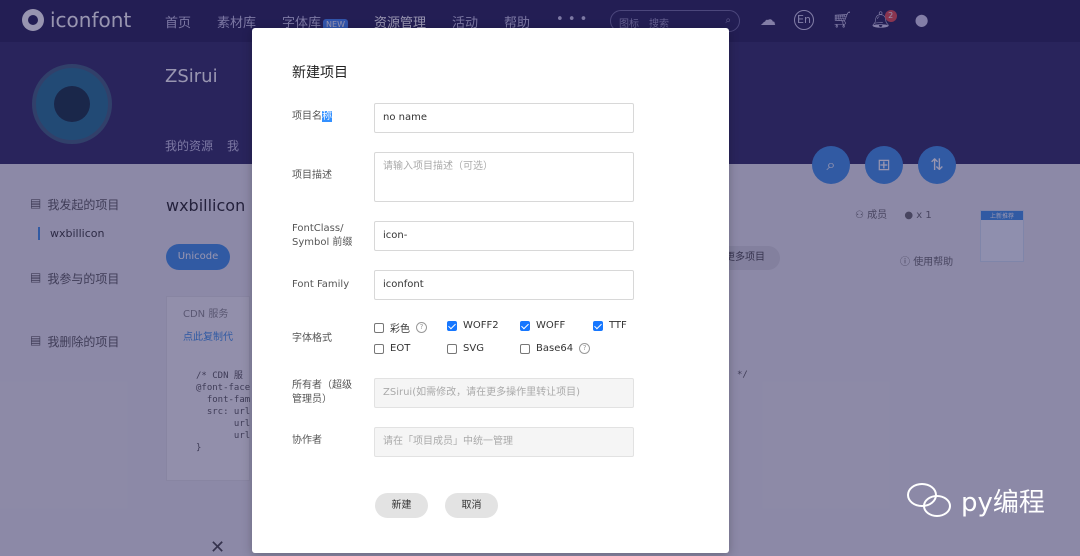 Image resolution: width=1080 pixels, height=556 pixels. What do you see at coordinates (392, 348) in the screenshot?
I see `format-eot-checkbox: EOT` at bounding box center [392, 348].